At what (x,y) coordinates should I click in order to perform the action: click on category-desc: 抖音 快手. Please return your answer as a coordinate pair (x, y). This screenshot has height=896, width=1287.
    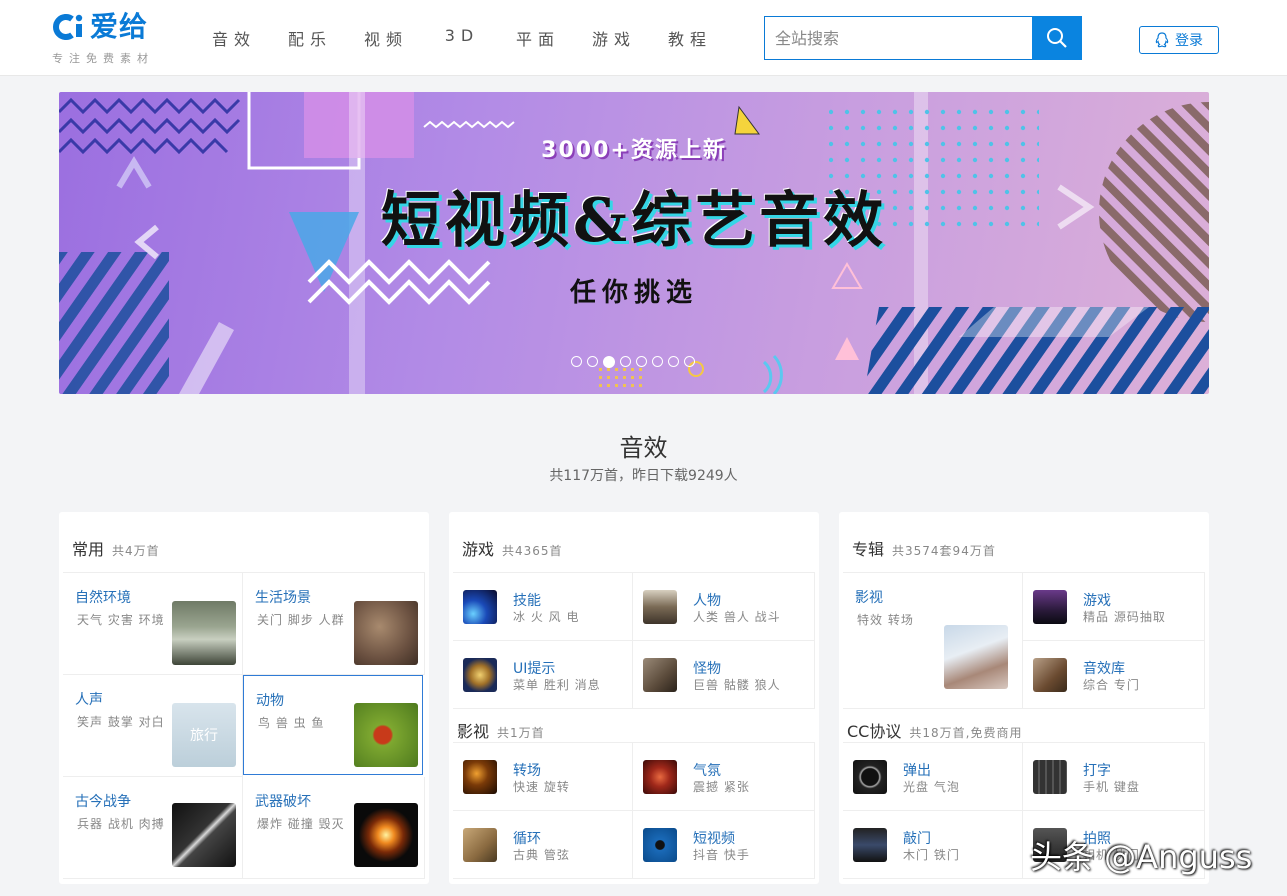
    Looking at the image, I should click on (721, 855).